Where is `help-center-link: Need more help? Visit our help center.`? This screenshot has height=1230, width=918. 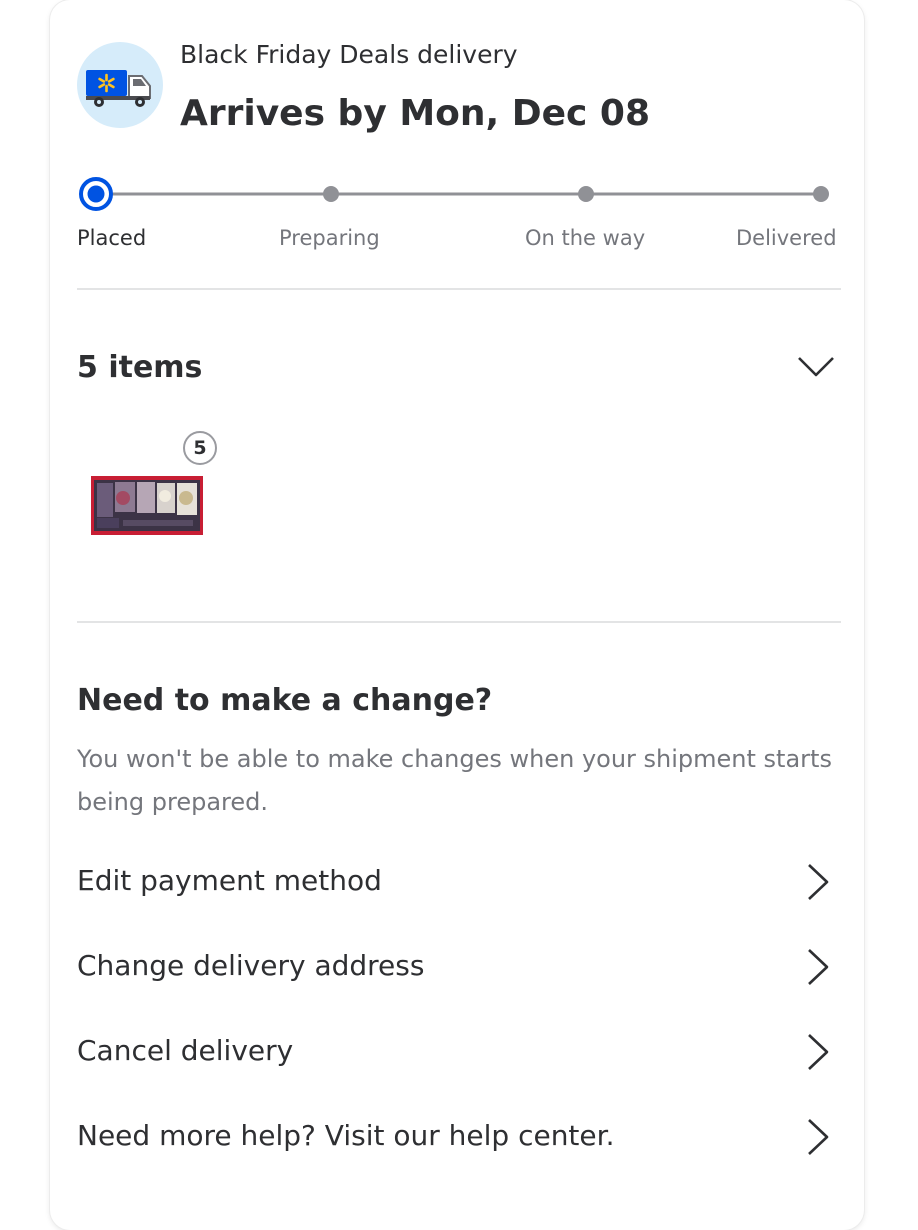 help-center-link: Need more help? Visit our help center. is located at coordinates (459, 1137).